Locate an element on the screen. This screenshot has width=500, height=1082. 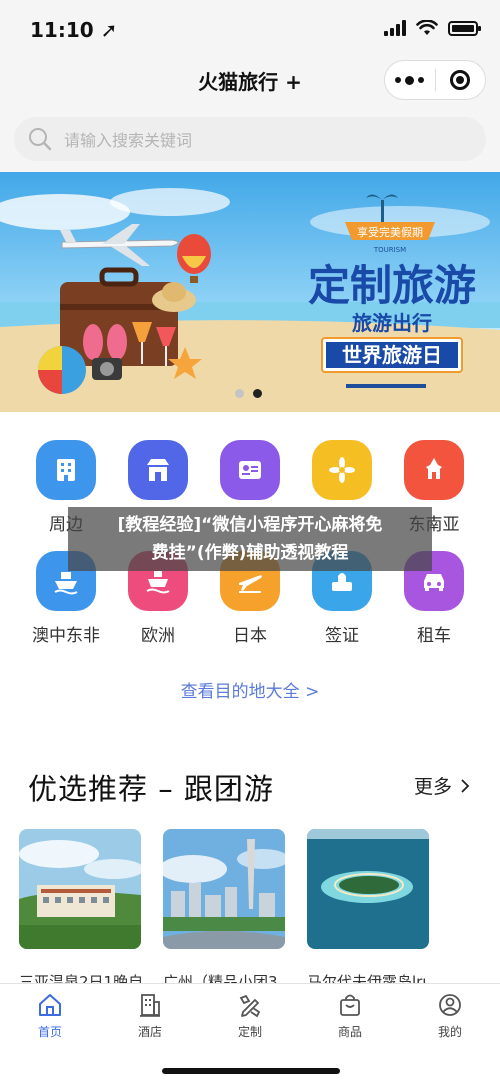
search-area: 请输入搜索关键词 is located at coordinates (250, 139).